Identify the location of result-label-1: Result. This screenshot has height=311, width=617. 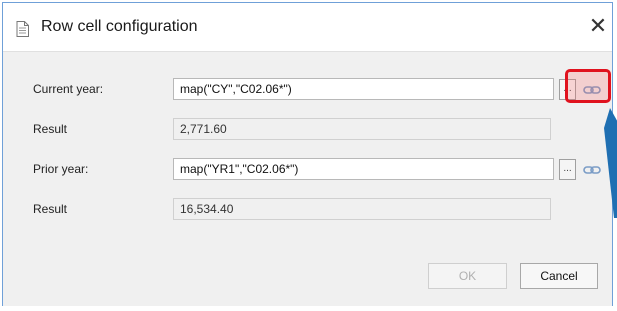
(50, 129).